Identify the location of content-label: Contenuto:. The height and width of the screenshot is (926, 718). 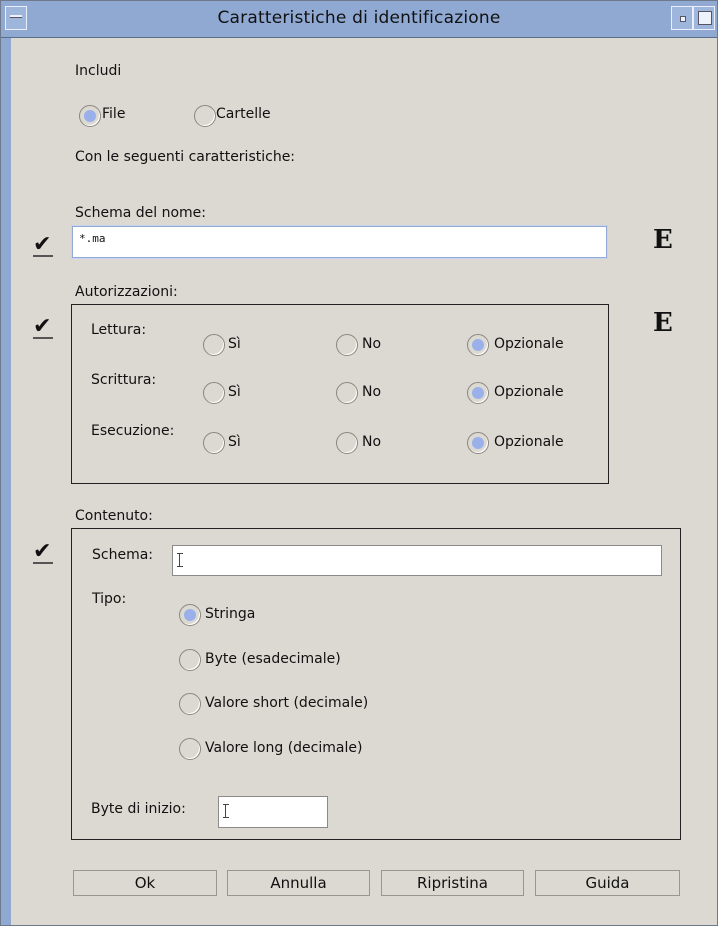
(114, 516).